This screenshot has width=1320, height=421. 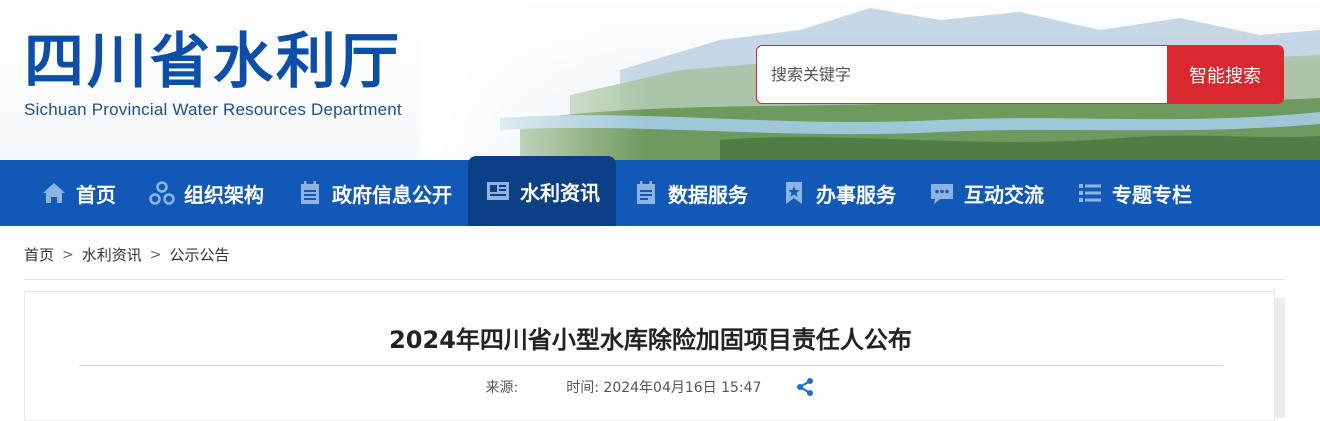 I want to click on search-input, so click(x=962, y=74).